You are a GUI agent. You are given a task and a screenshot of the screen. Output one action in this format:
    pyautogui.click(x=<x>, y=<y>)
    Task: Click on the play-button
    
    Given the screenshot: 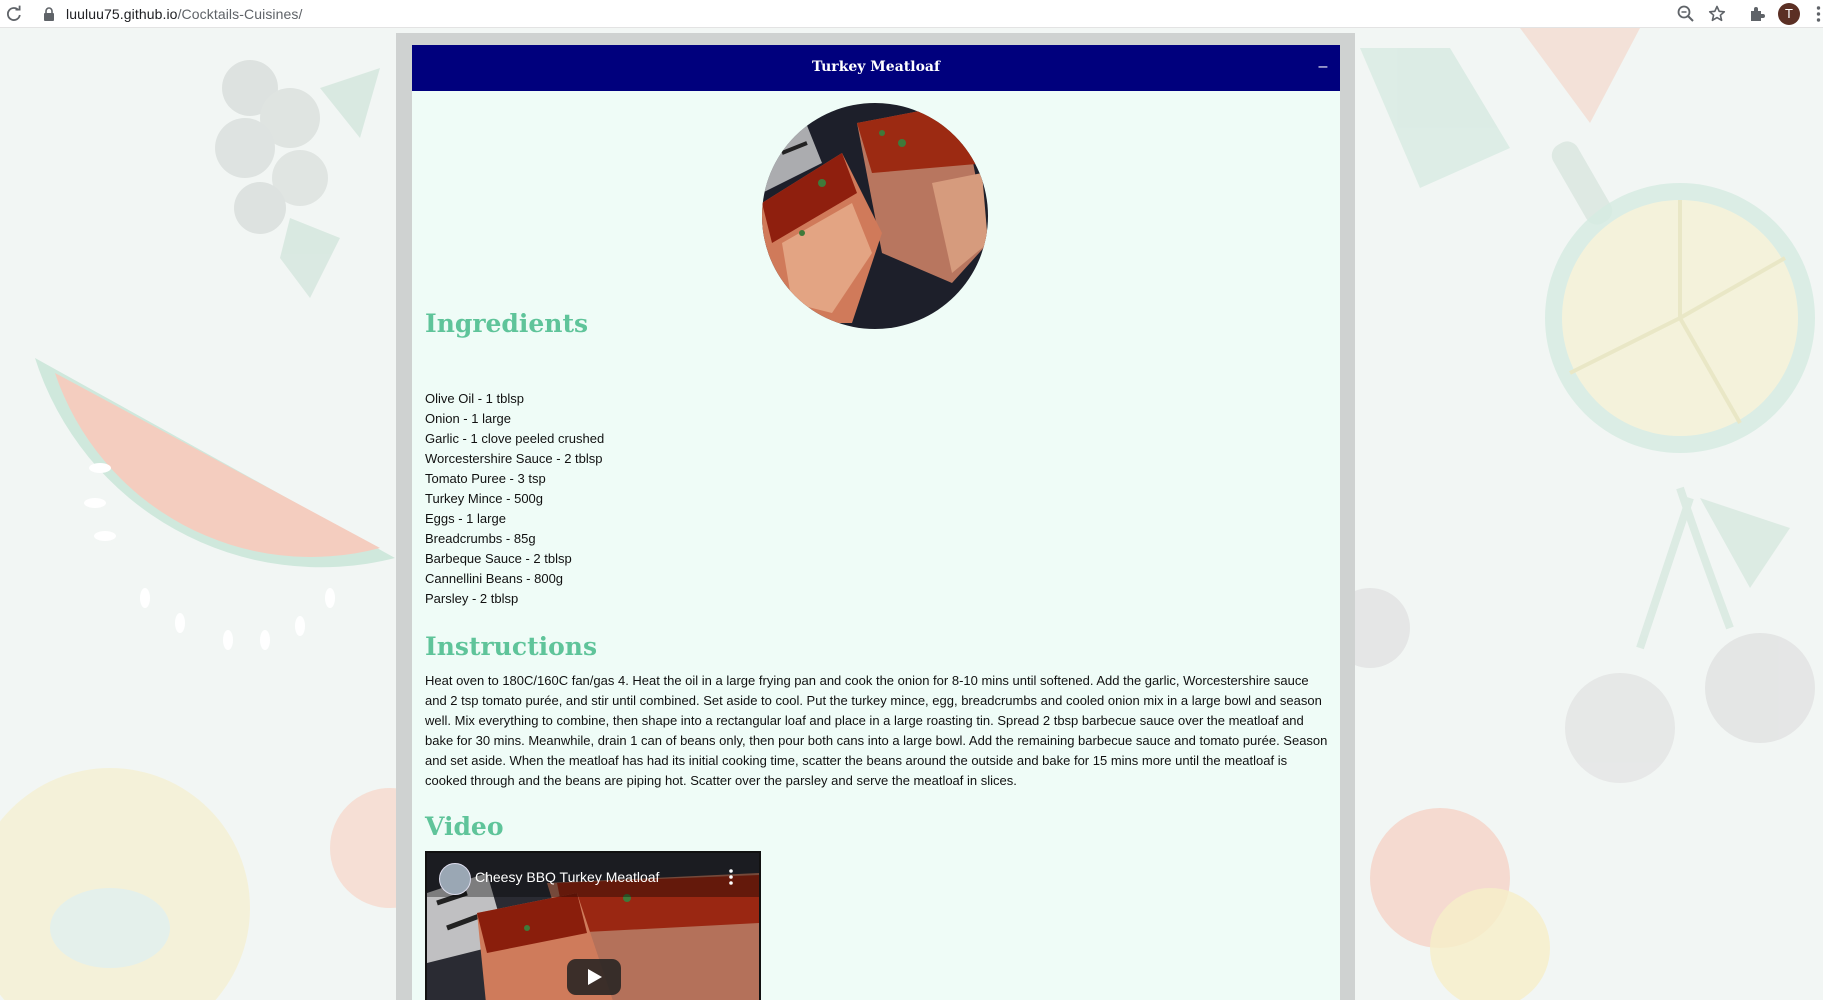 What is the action you would take?
    pyautogui.click(x=594, y=977)
    